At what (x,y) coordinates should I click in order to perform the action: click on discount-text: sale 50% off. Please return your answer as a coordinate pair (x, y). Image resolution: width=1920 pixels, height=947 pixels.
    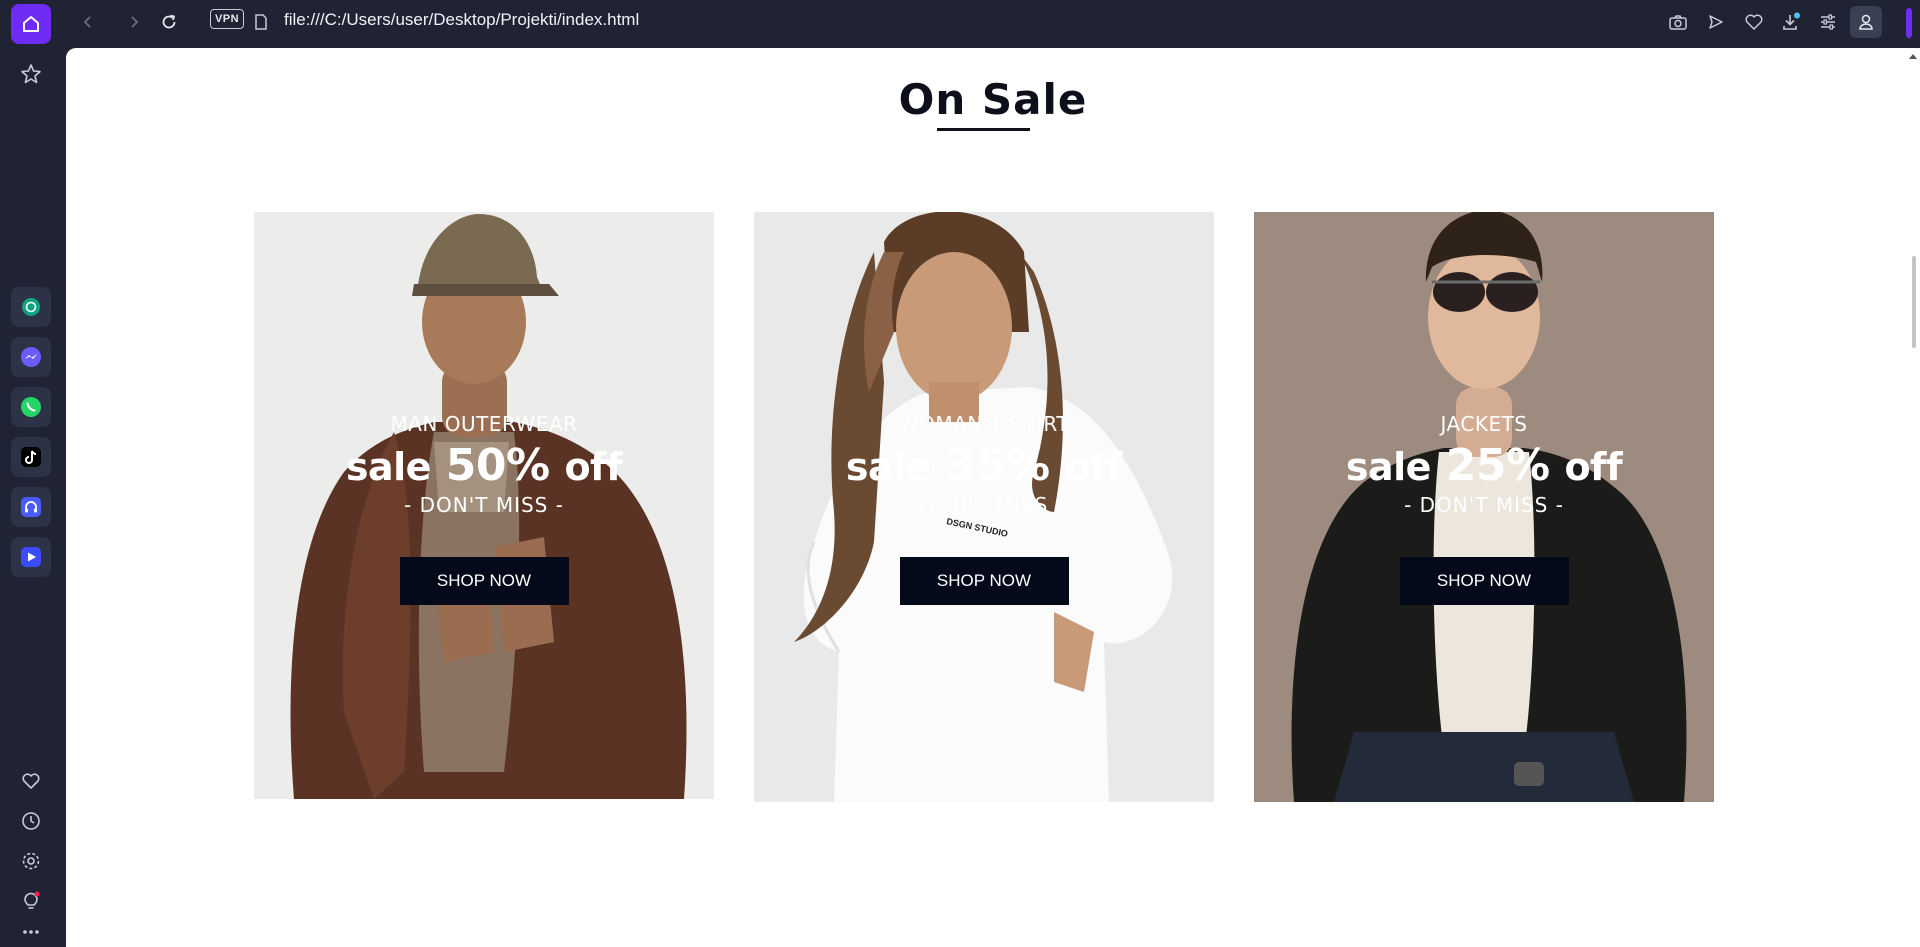
    Looking at the image, I should click on (484, 465).